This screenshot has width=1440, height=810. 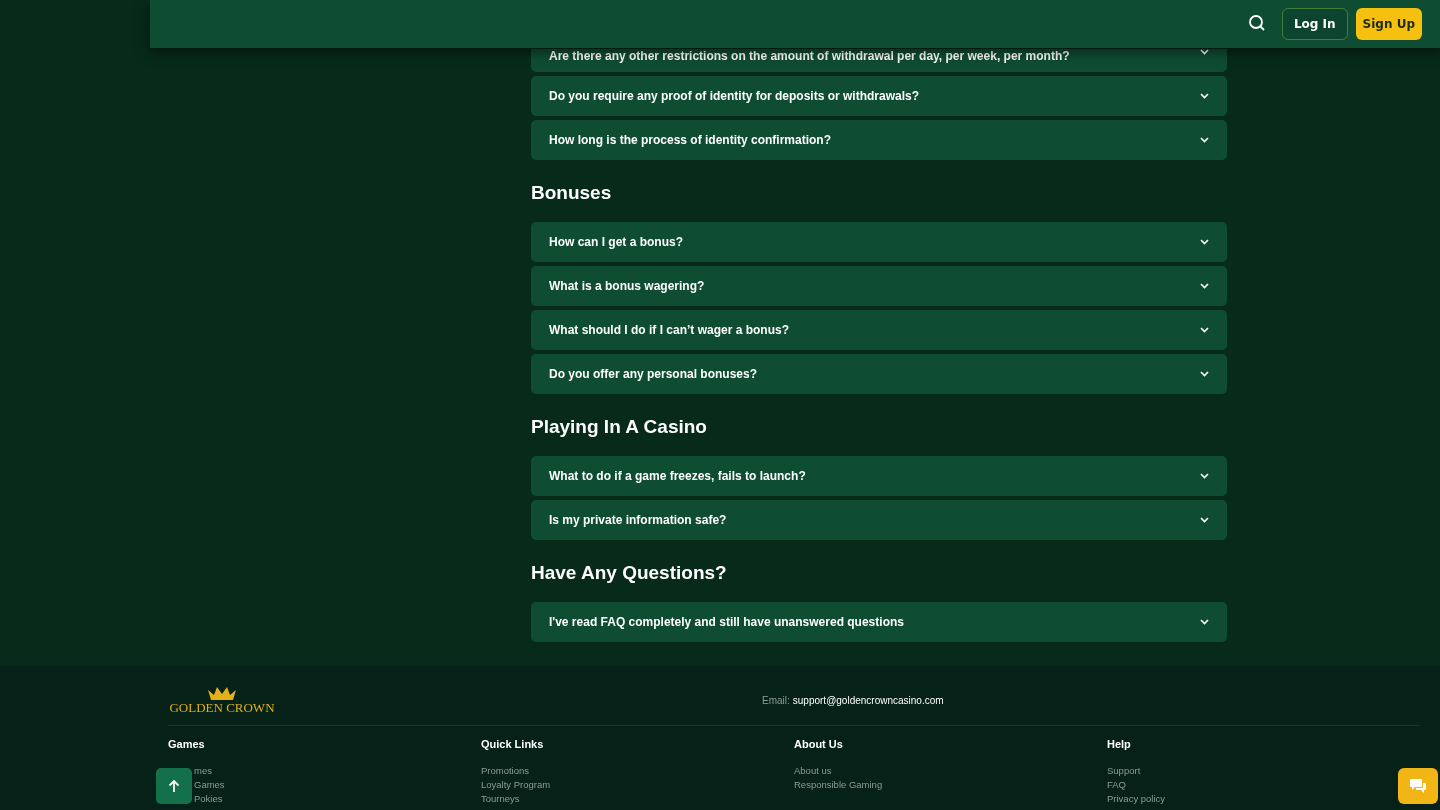 I want to click on search-icon, so click(x=1256, y=23).